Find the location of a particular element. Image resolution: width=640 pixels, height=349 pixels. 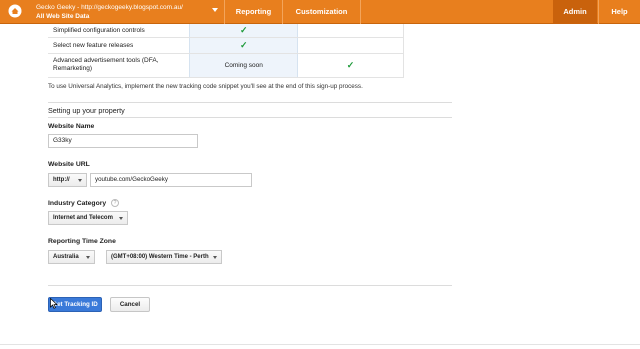

tab-reporting: Reporting is located at coordinates (253, 12).